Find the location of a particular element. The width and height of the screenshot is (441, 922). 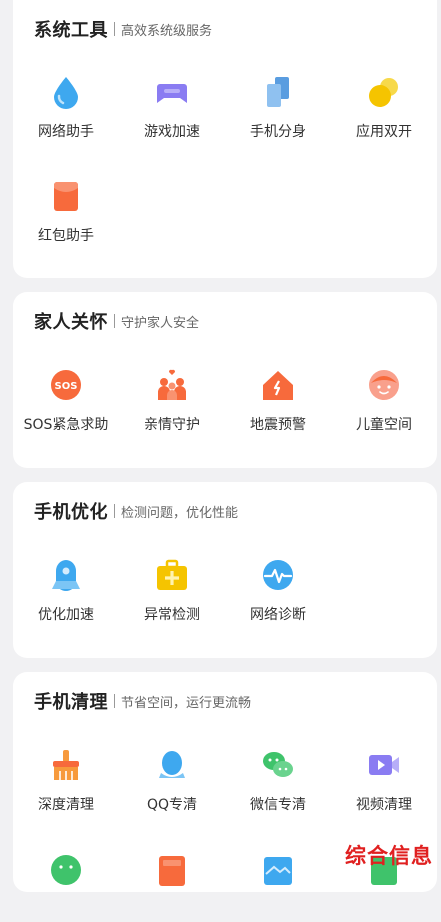

tile-video-clean: 视频清理 is located at coordinates (384, 782).